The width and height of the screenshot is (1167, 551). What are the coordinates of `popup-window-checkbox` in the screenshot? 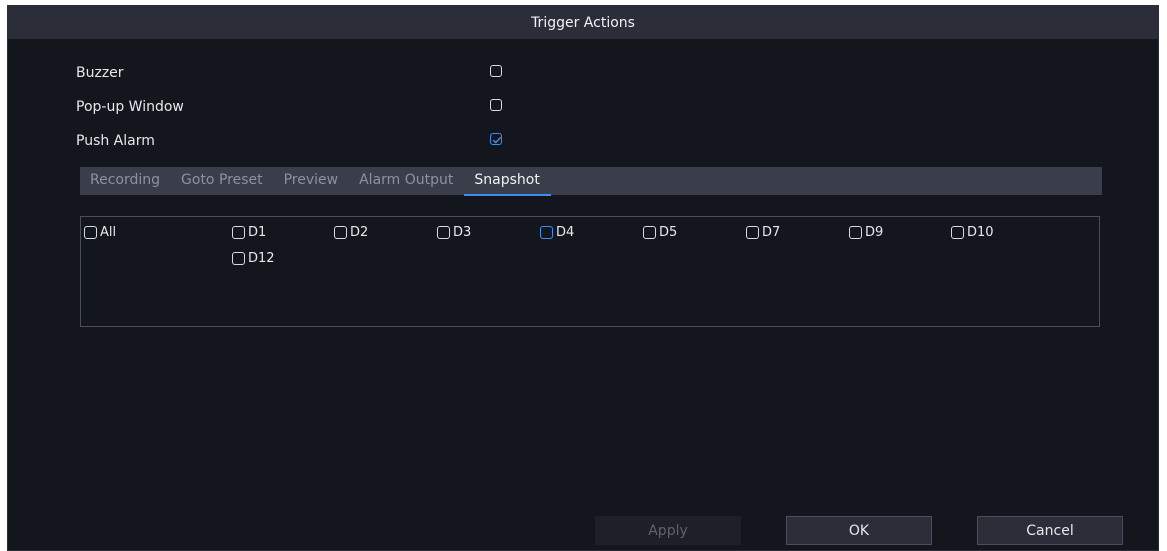 It's located at (496, 105).